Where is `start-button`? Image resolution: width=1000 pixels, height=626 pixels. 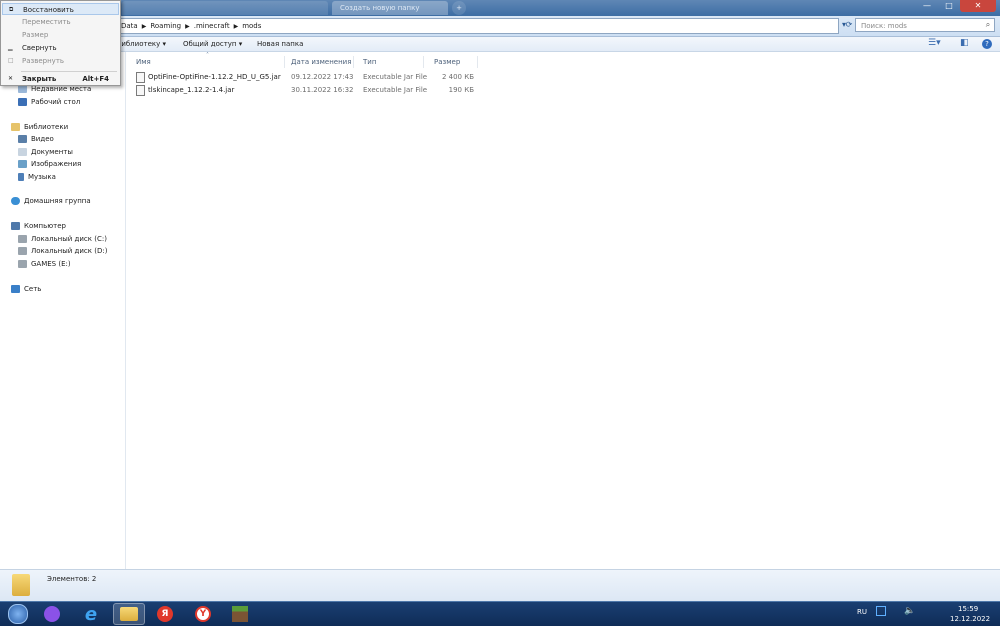 start-button is located at coordinates (18, 614).